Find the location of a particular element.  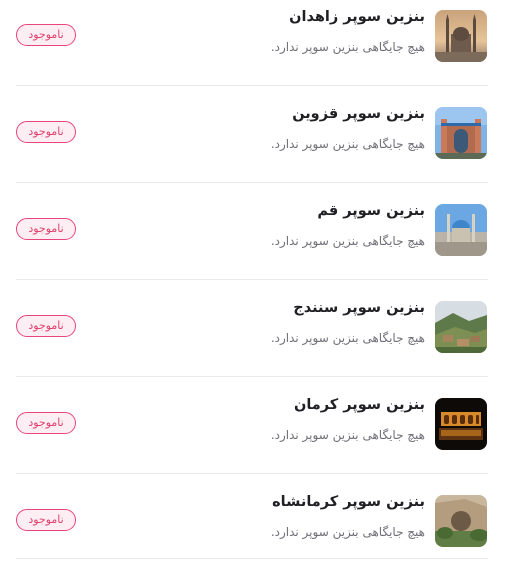

item-title: بنزین سوپر قم is located at coordinates (371, 211).